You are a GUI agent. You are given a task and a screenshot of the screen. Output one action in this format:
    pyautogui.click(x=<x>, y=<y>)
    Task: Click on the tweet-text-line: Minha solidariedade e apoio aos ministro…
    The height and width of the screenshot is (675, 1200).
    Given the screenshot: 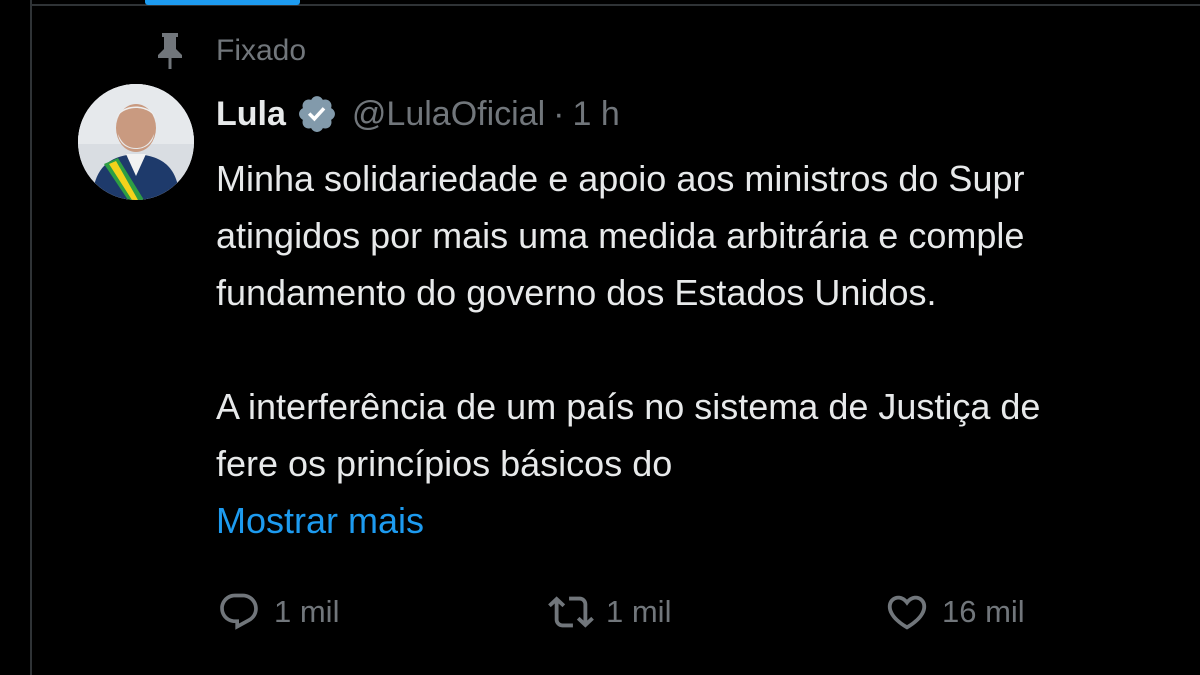 What is the action you would take?
    pyautogui.click(x=620, y=178)
    